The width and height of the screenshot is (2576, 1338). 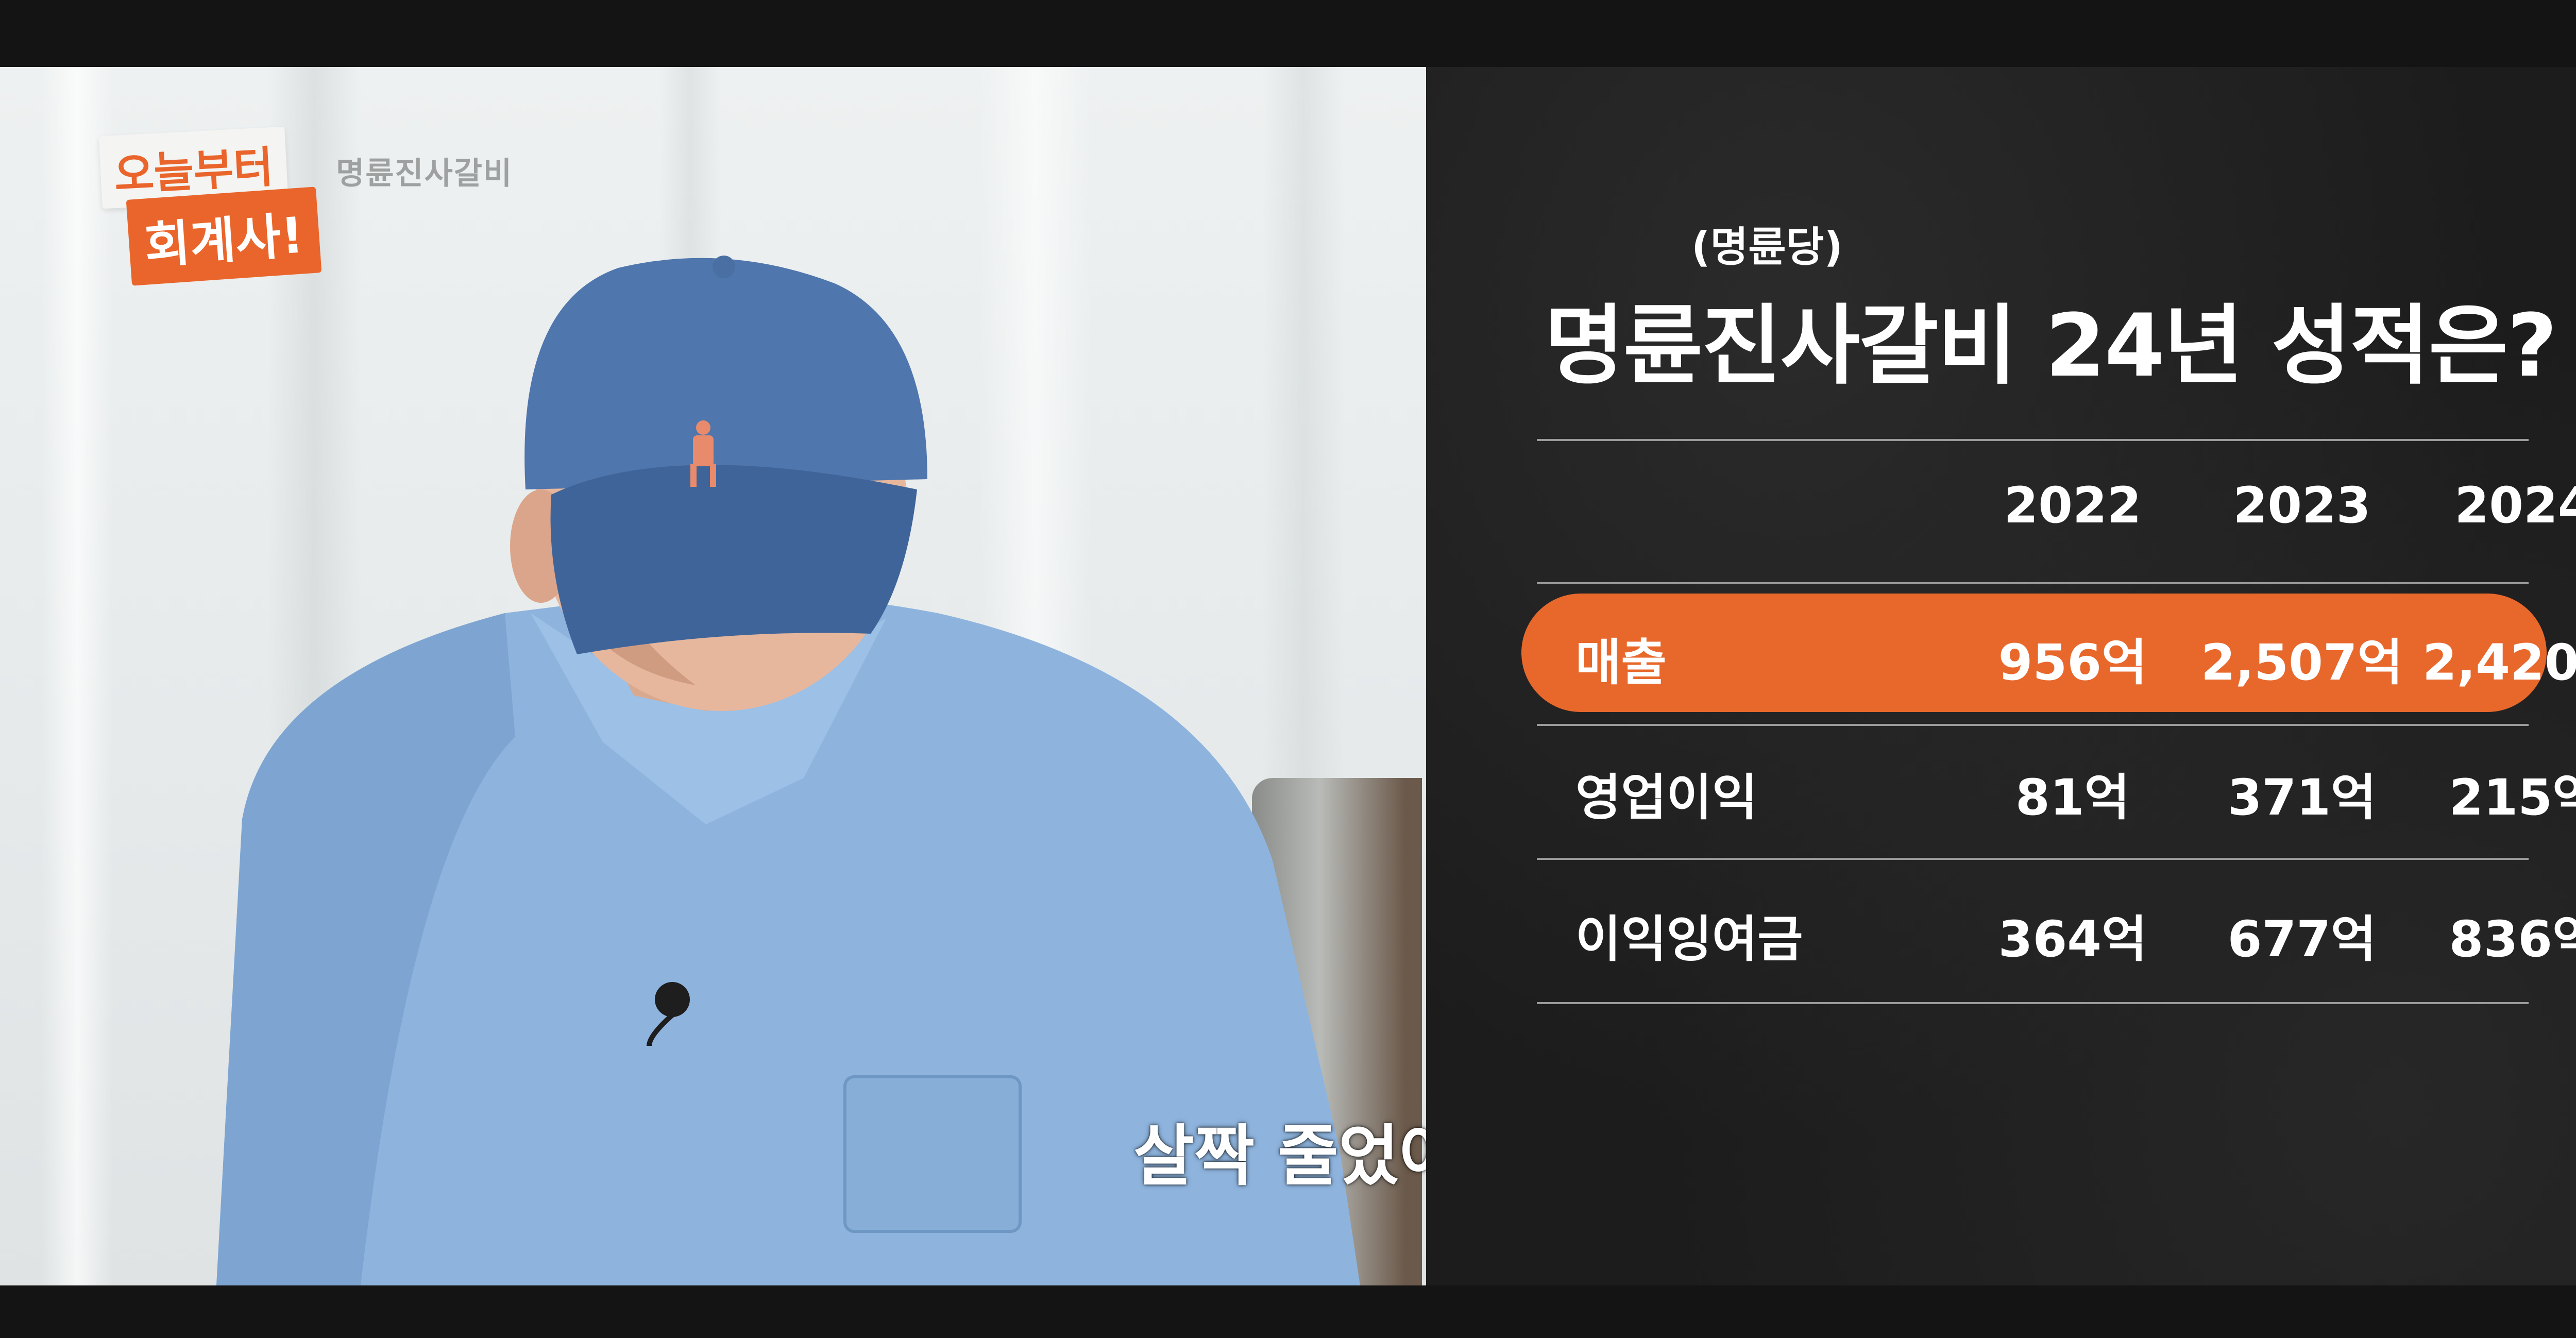 I want to click on caption-subtitle: 살짝 줄었어요, so click(x=1280, y=1156).